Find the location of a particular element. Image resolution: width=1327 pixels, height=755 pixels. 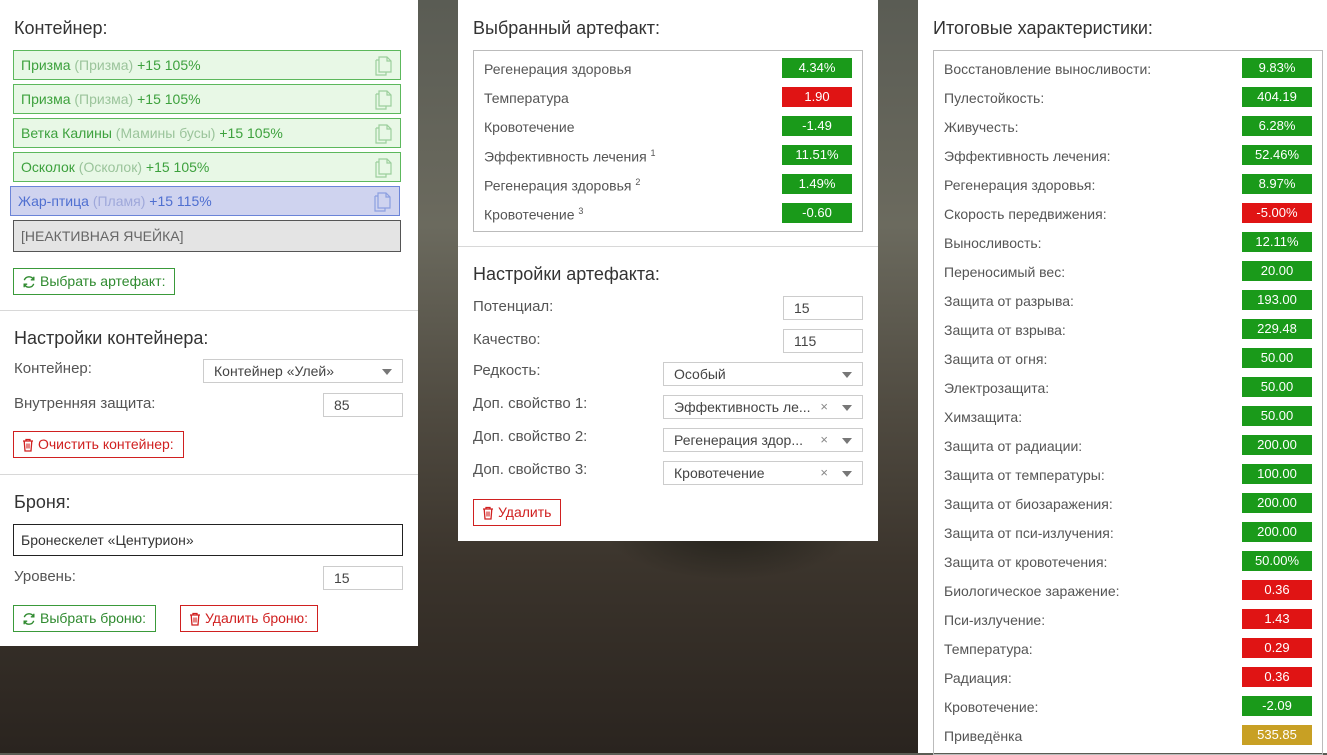

stat-name: Пулестойкость: is located at coordinates (994, 98).